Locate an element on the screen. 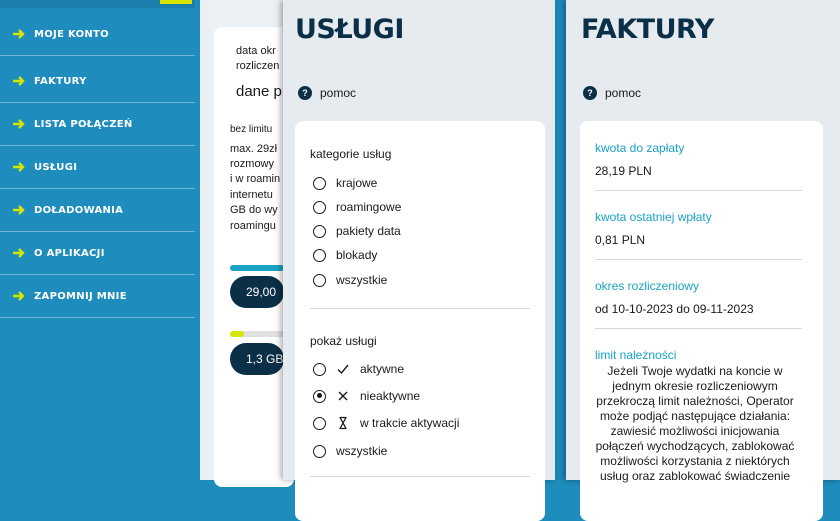  sidebar-item-o-aplikacji: O APLIKACJI is located at coordinates (97, 253).